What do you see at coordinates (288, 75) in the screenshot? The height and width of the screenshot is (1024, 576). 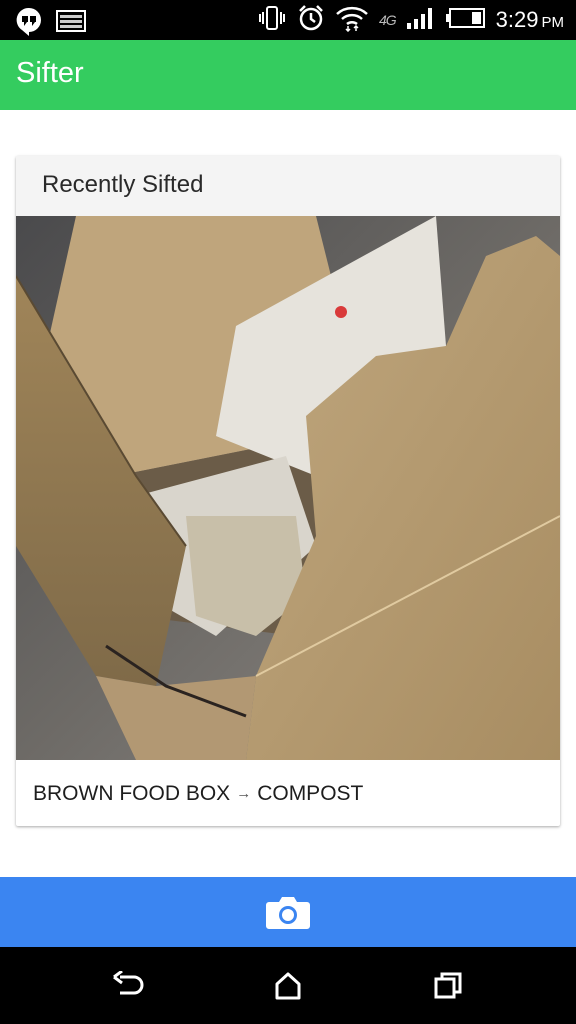 I see `app-bar: Sifter` at bounding box center [288, 75].